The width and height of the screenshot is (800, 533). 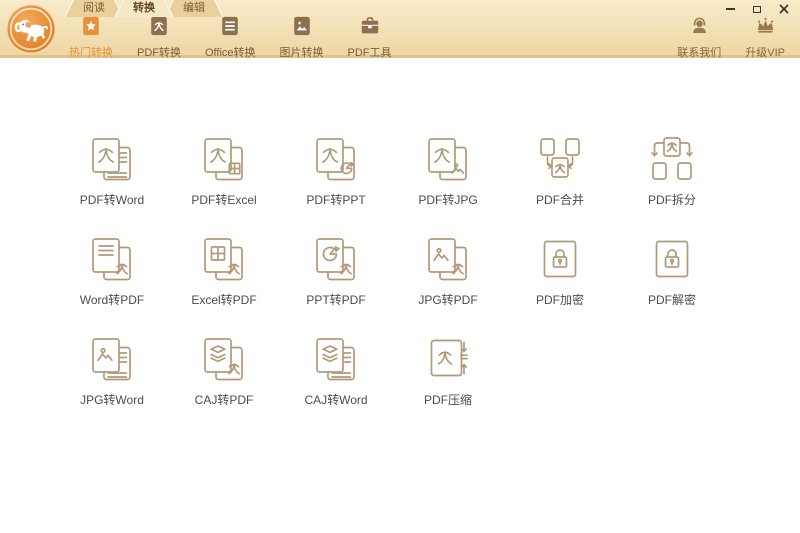 What do you see at coordinates (370, 28) in the screenshot?
I see `toolbox-icon` at bounding box center [370, 28].